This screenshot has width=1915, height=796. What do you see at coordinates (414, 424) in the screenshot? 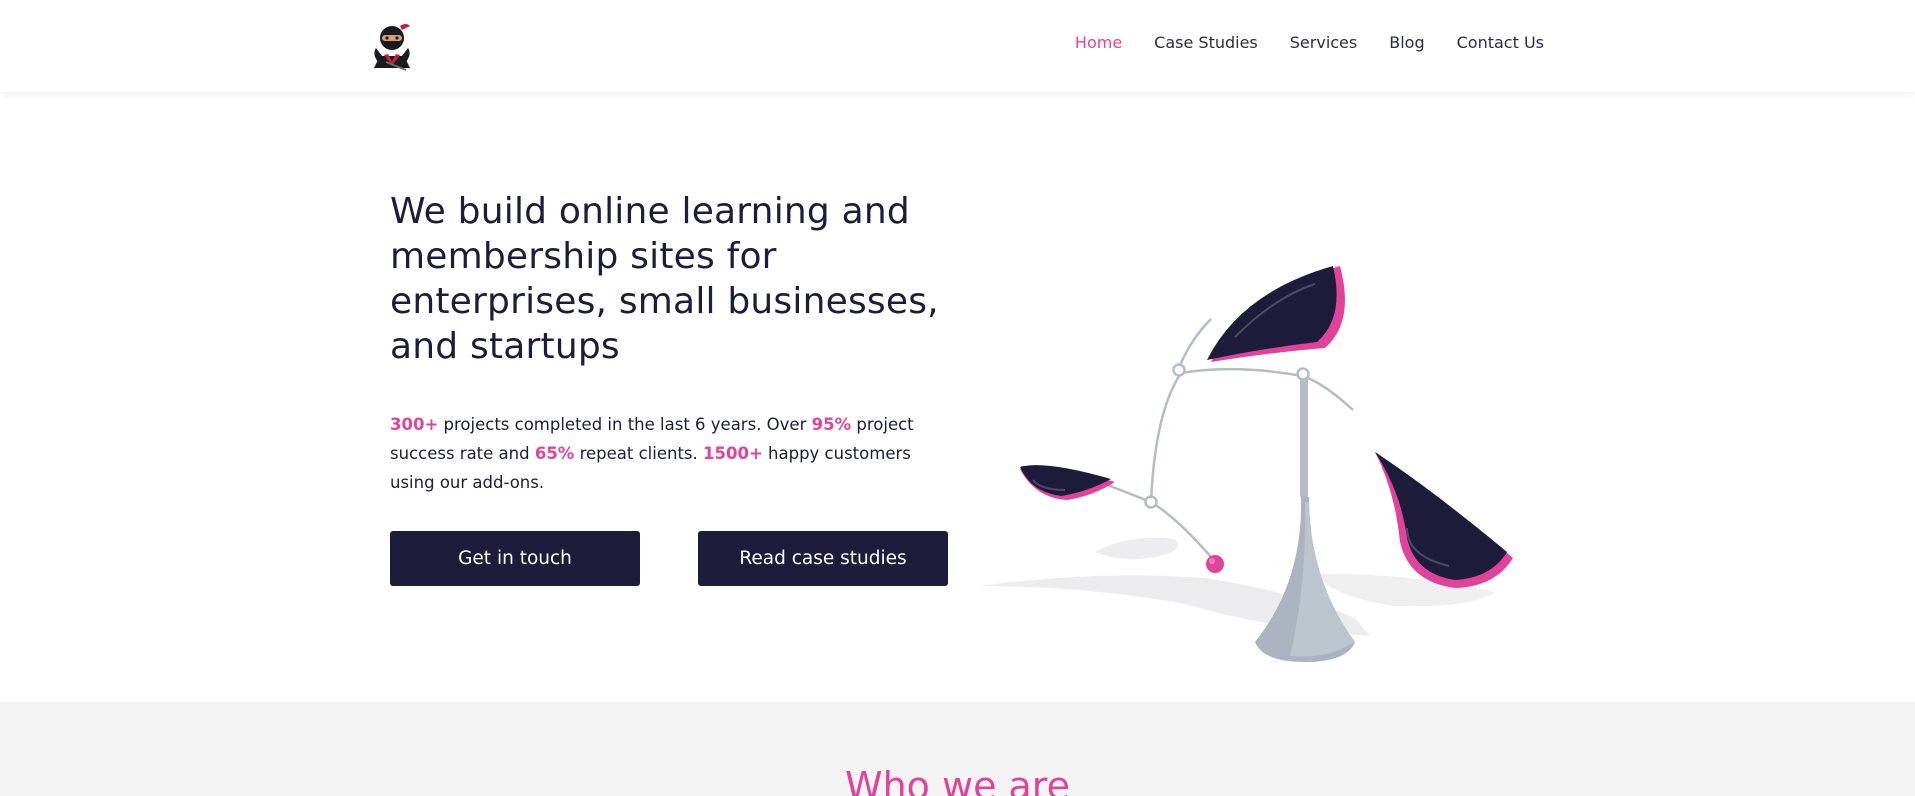
I see `stat-projects: 300+` at bounding box center [414, 424].